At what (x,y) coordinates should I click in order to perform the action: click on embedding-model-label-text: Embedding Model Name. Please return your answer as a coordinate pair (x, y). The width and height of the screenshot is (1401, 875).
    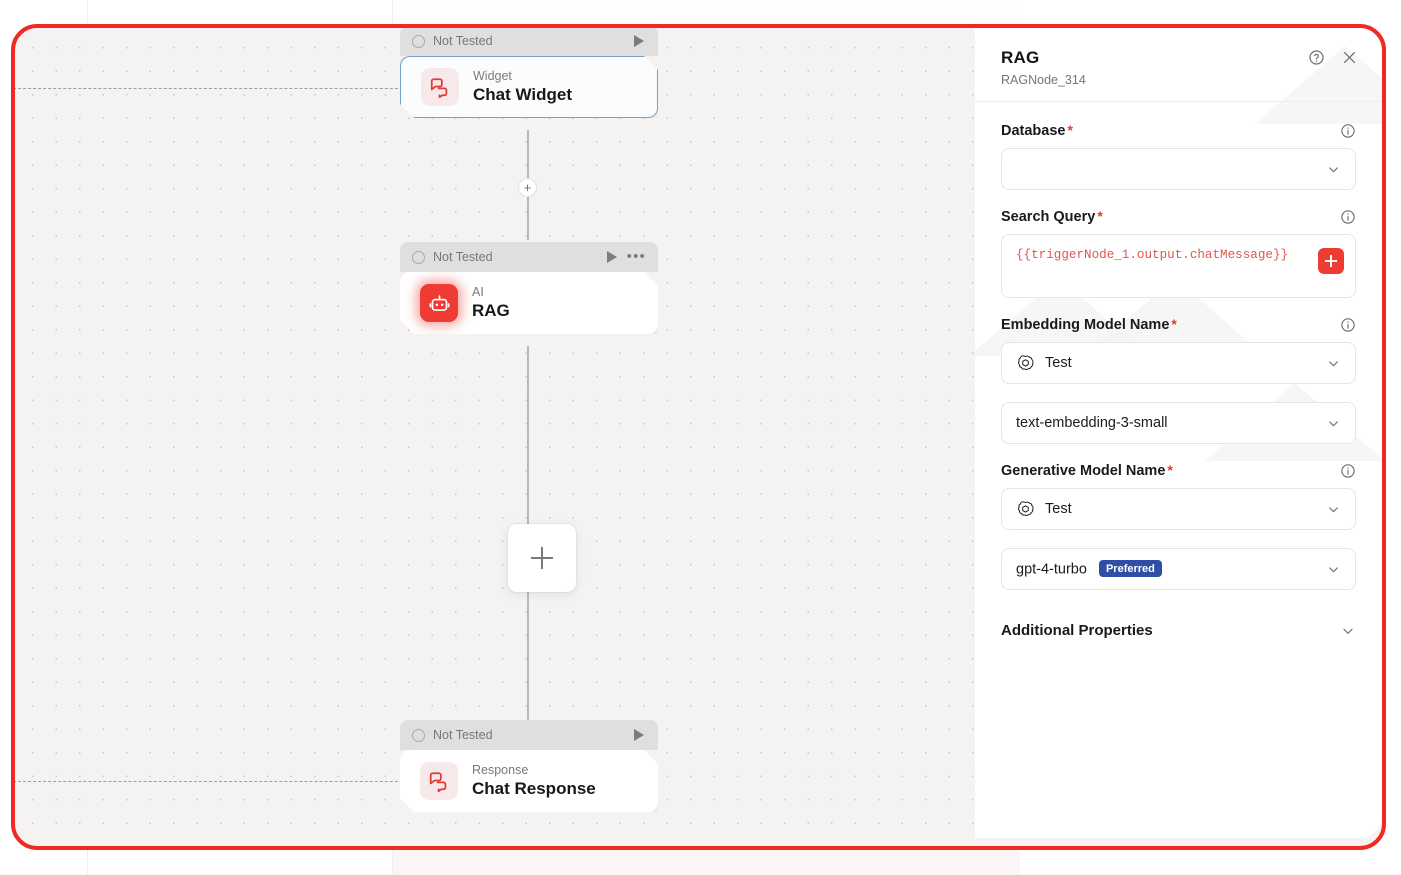
    Looking at the image, I should click on (1085, 325).